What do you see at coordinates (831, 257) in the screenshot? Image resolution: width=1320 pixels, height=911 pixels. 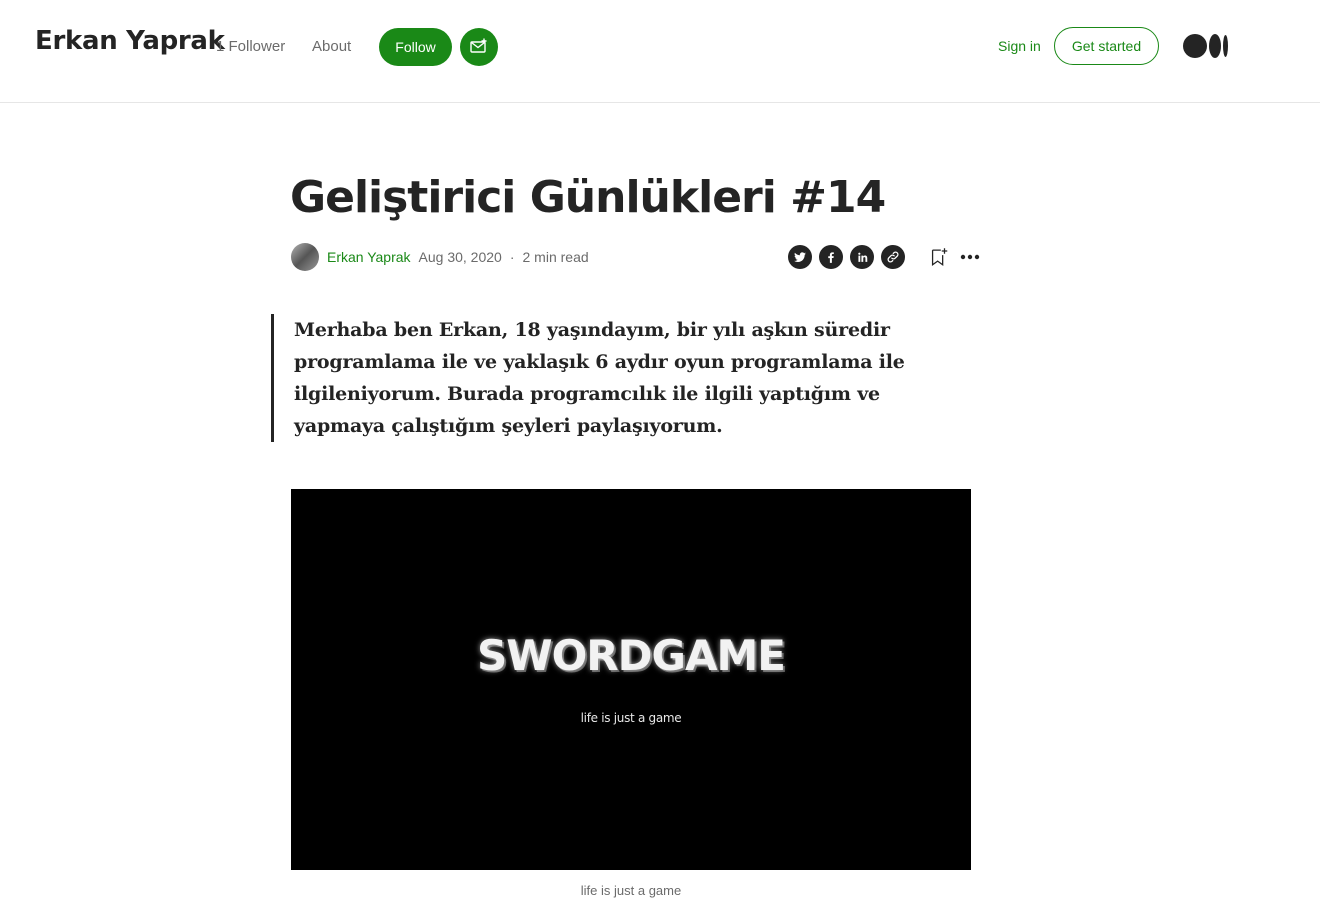 I see `facebook-icon` at bounding box center [831, 257].